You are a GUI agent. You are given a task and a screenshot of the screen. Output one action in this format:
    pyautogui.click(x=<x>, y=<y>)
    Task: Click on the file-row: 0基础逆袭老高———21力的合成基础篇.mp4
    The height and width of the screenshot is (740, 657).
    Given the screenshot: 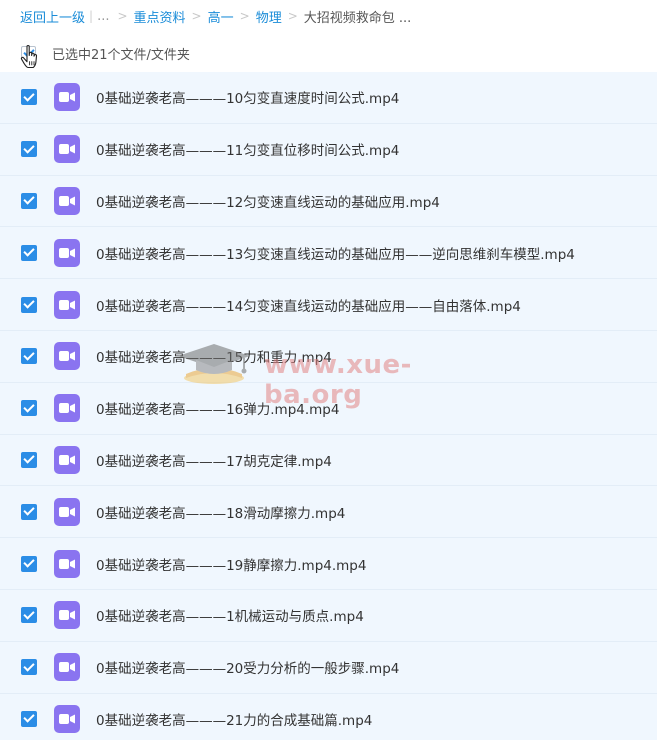 What is the action you would take?
    pyautogui.click(x=328, y=716)
    